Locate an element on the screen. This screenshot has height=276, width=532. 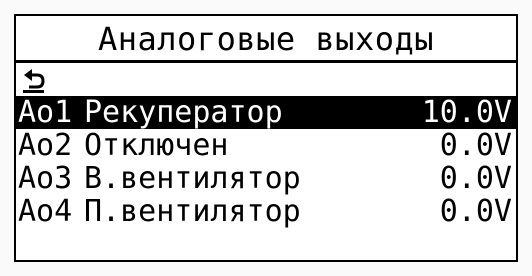
output-id: Ao1 is located at coordinates (45, 112).